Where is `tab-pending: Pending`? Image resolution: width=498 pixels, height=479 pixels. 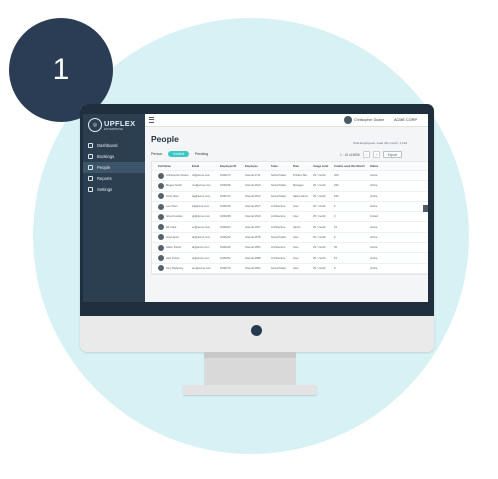
tab-pending: Pending is located at coordinates (201, 154).